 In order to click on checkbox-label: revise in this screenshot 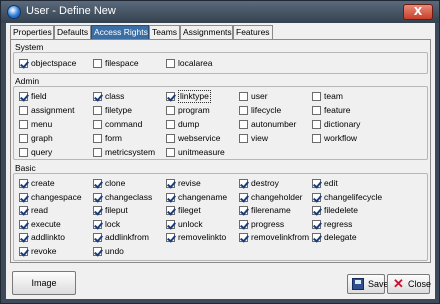, I will do `click(189, 183)`.